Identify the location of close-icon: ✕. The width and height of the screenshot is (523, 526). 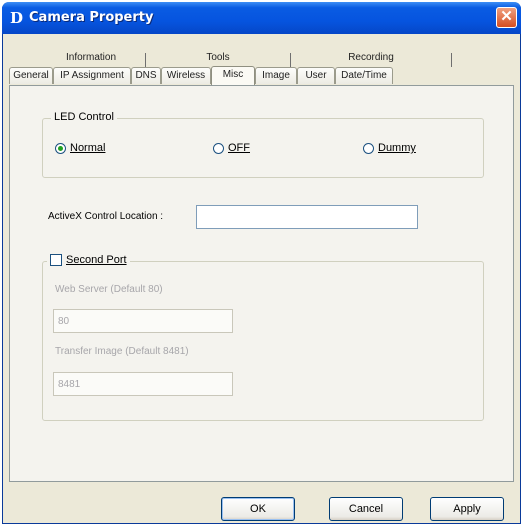
(506, 16).